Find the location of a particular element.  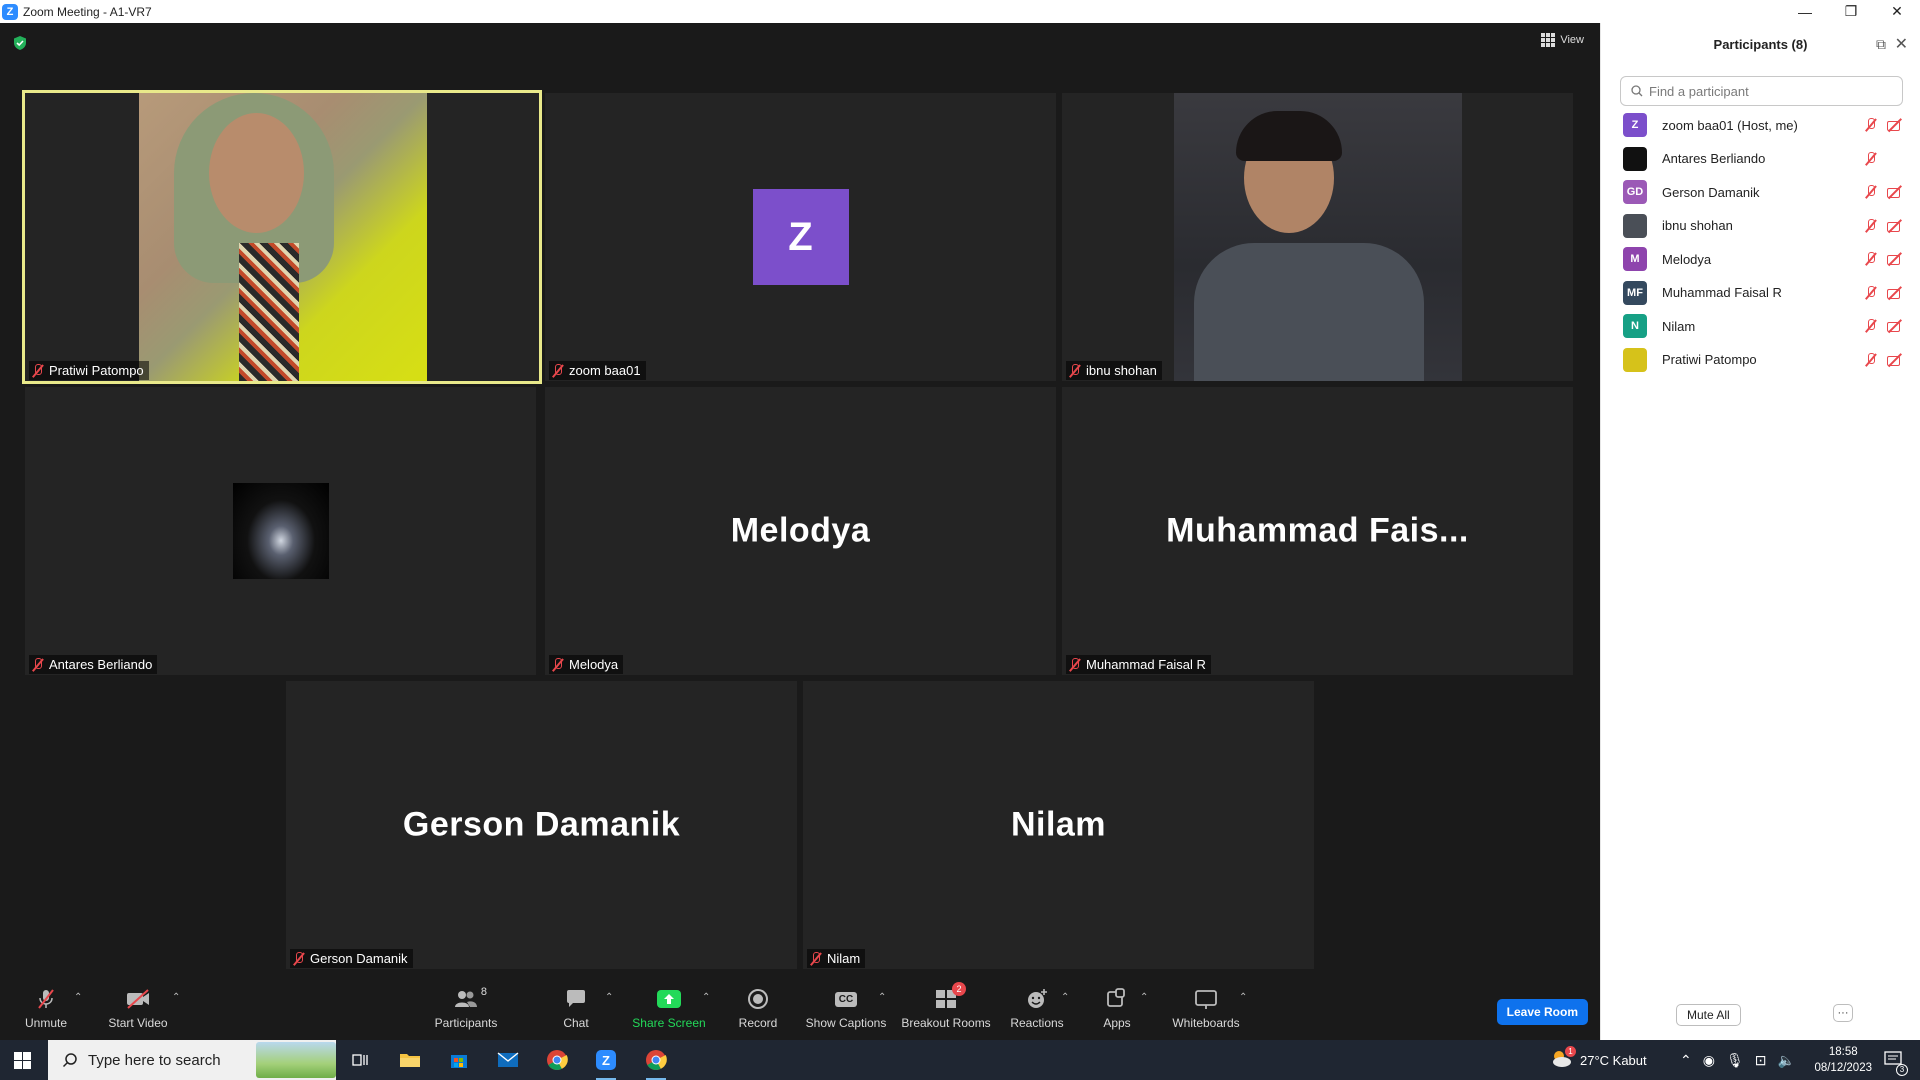

windows-start-icon is located at coordinates (22, 1060).